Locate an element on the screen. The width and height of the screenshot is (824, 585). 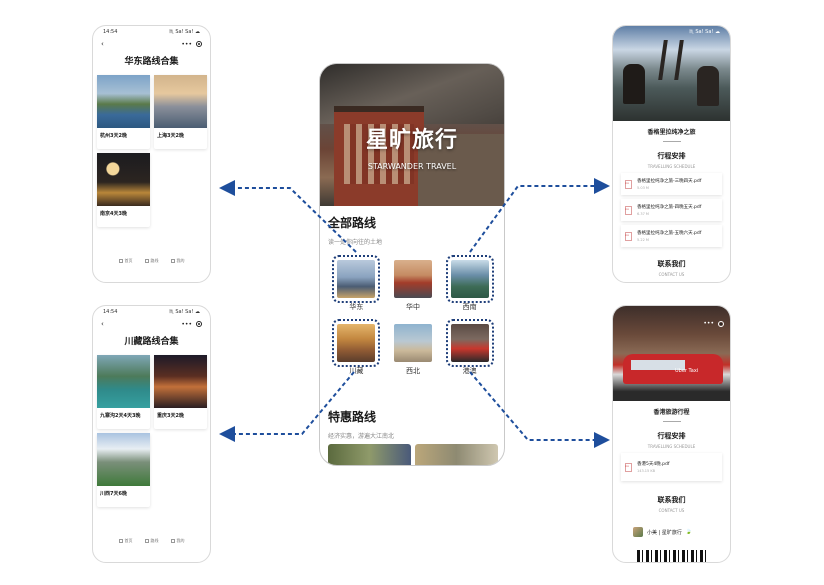
arrow-to-sichuan is located at coordinates (287, 406).